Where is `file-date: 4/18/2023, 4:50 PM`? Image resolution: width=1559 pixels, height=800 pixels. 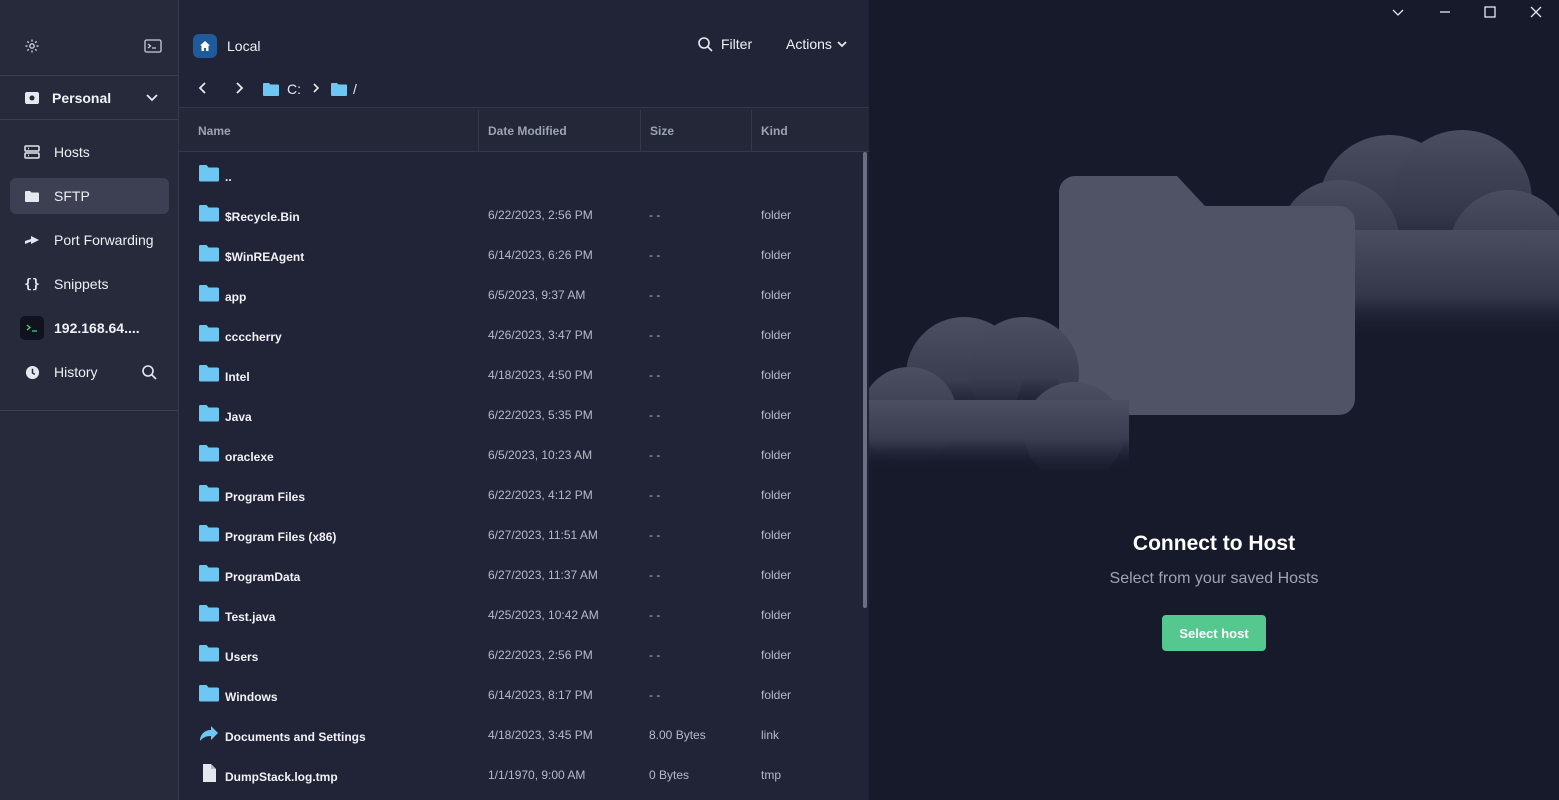 file-date: 4/18/2023, 4:50 PM is located at coordinates (540, 375).